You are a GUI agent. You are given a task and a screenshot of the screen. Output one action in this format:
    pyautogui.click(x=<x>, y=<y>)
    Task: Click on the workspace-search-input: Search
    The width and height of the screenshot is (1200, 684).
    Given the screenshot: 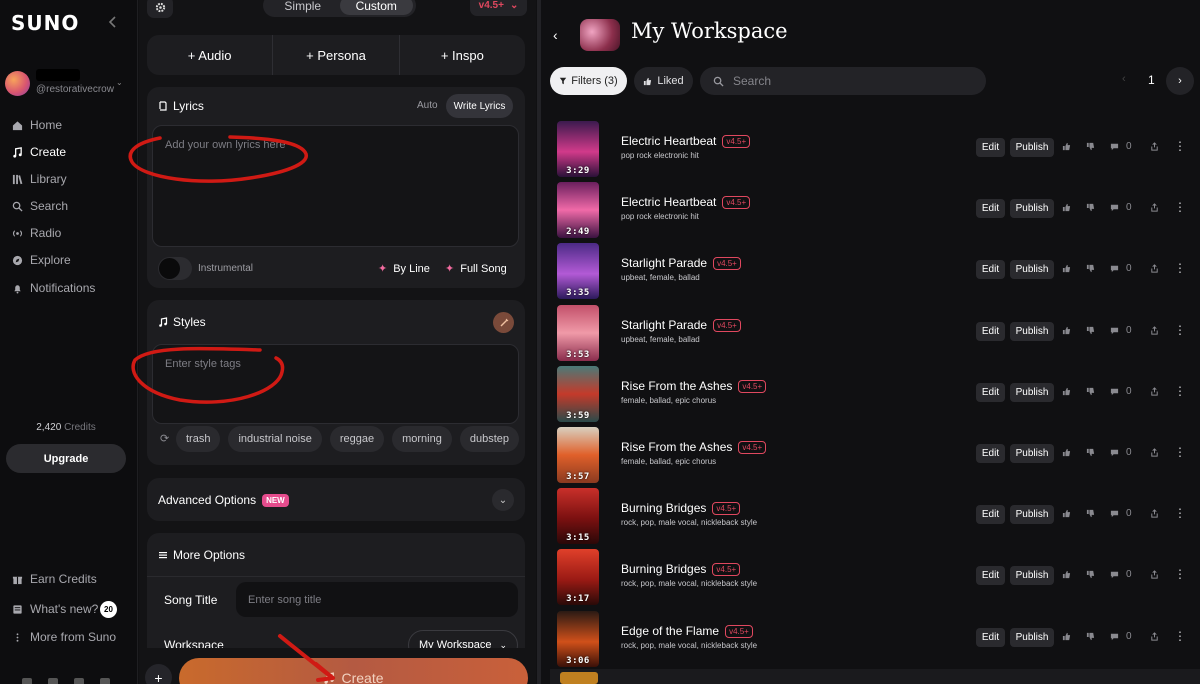 What is the action you would take?
    pyautogui.click(x=843, y=81)
    